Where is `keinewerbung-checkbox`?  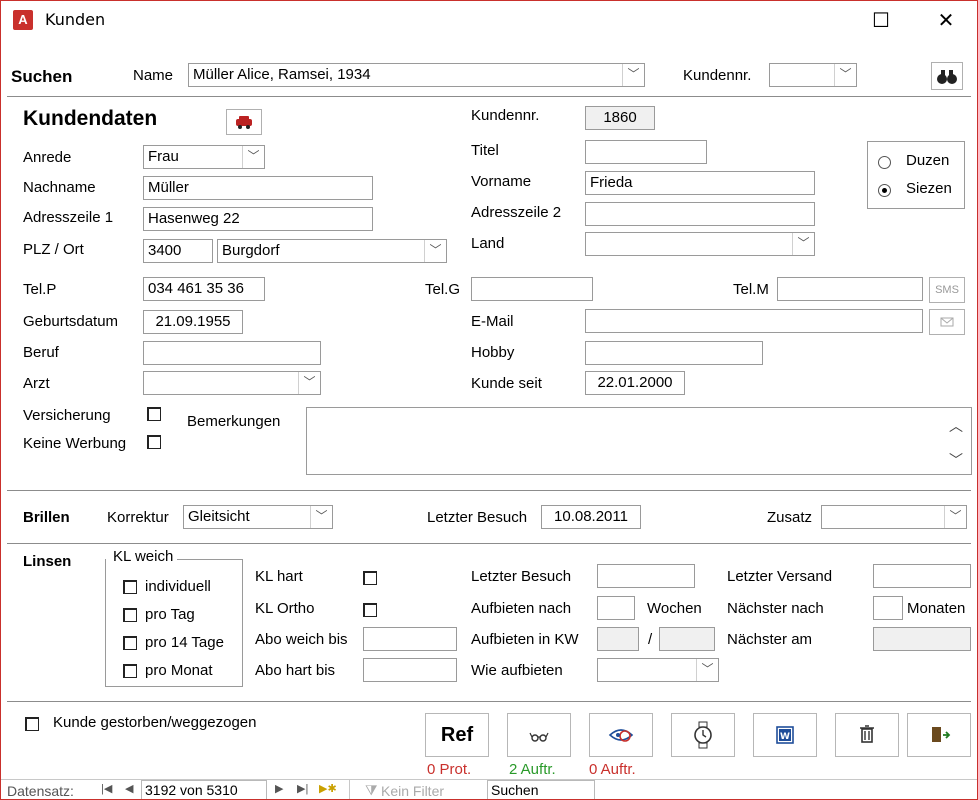
keinewerbung-checkbox is located at coordinates (154, 444).